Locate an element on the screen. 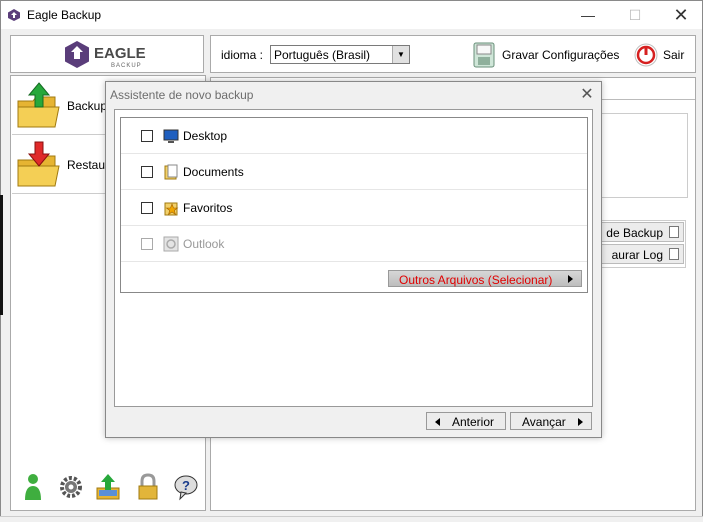 The height and width of the screenshot is (522, 703). gear-icon is located at coordinates (71, 487).